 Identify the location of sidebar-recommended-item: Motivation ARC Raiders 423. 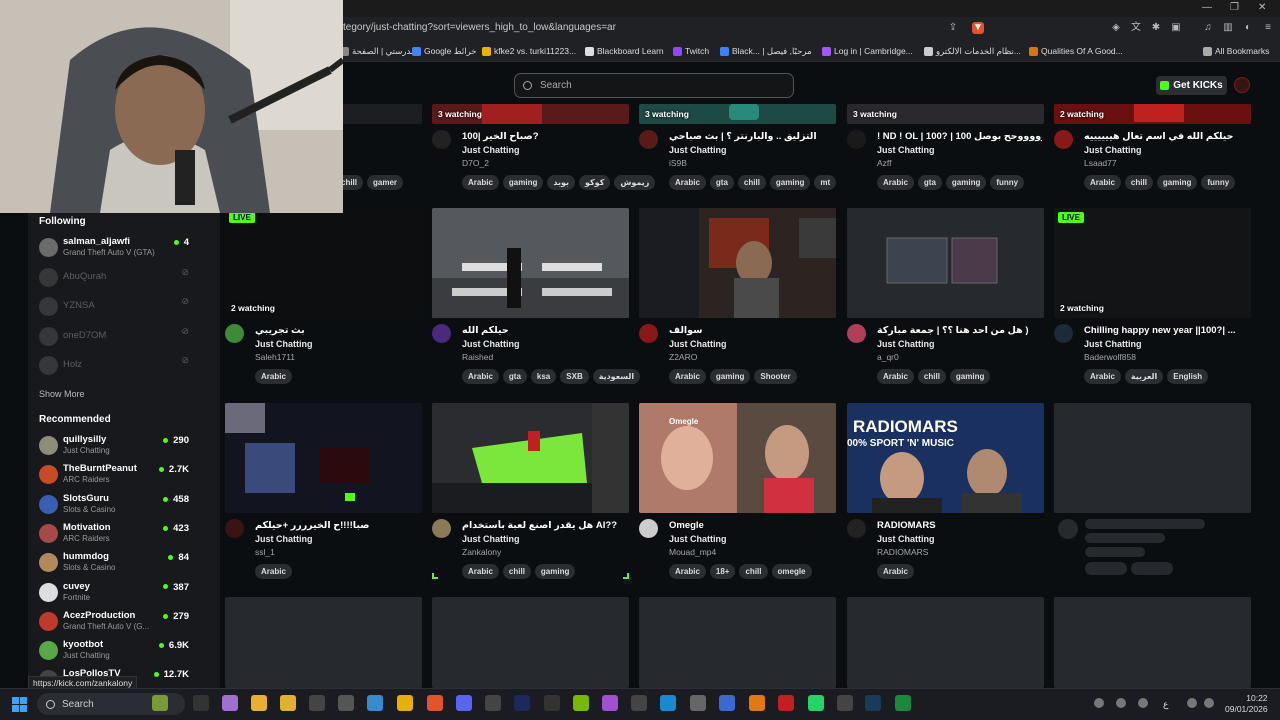
(114, 535).